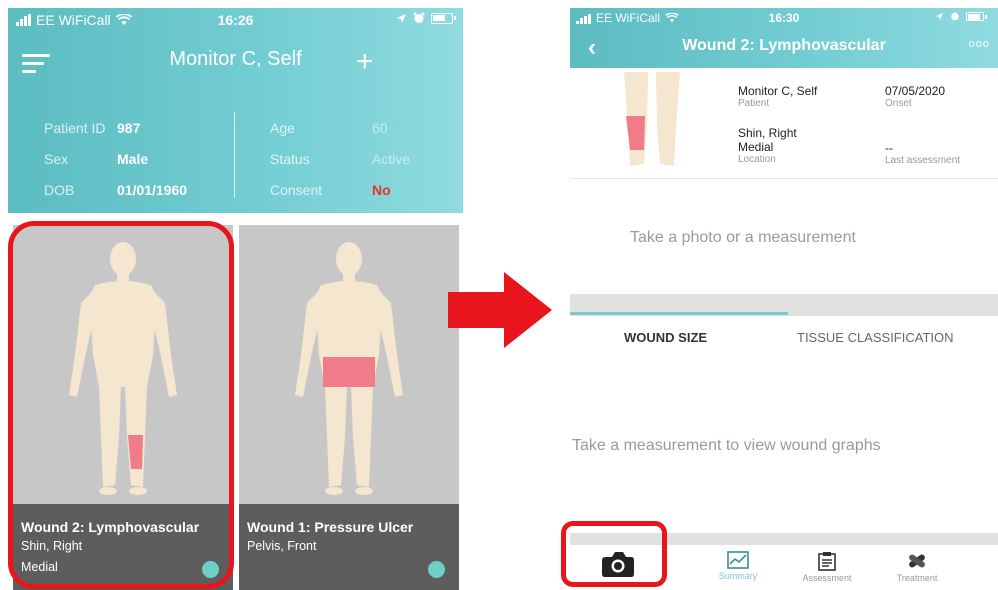 This screenshot has height=590, width=998. I want to click on nav-summary: Summary, so click(738, 566).